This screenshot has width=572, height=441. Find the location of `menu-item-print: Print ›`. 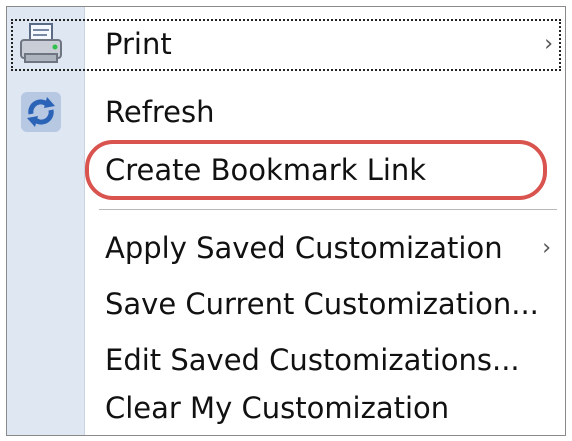

menu-item-print: Print › is located at coordinates (286, 44).